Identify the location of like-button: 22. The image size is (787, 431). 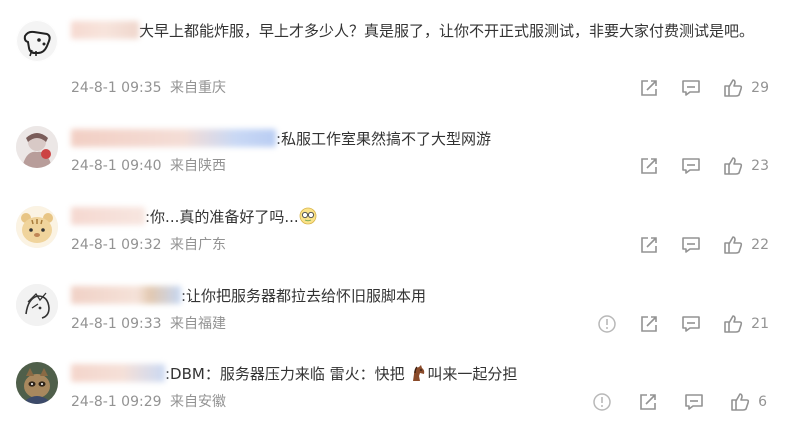
(746, 245).